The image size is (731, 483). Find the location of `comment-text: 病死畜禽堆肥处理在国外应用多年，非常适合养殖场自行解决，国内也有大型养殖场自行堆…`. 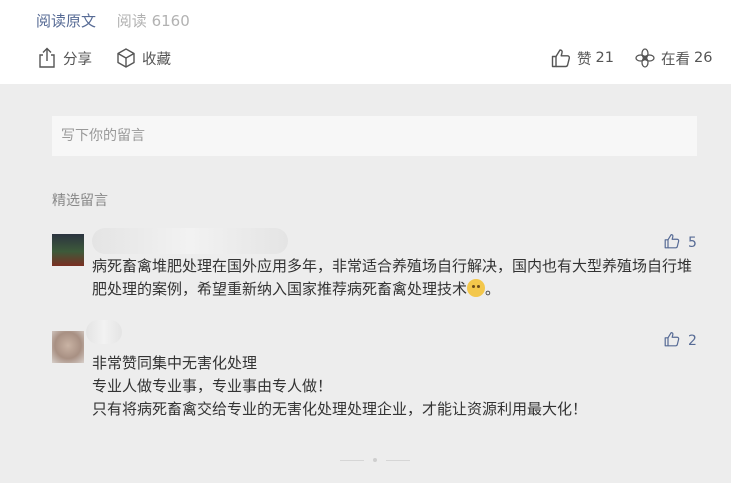

comment-text: 病死畜禽堆肥处理在国外应用多年，非常适合养殖场自行解决，国内也有大型养殖场自行堆… is located at coordinates (395, 278).